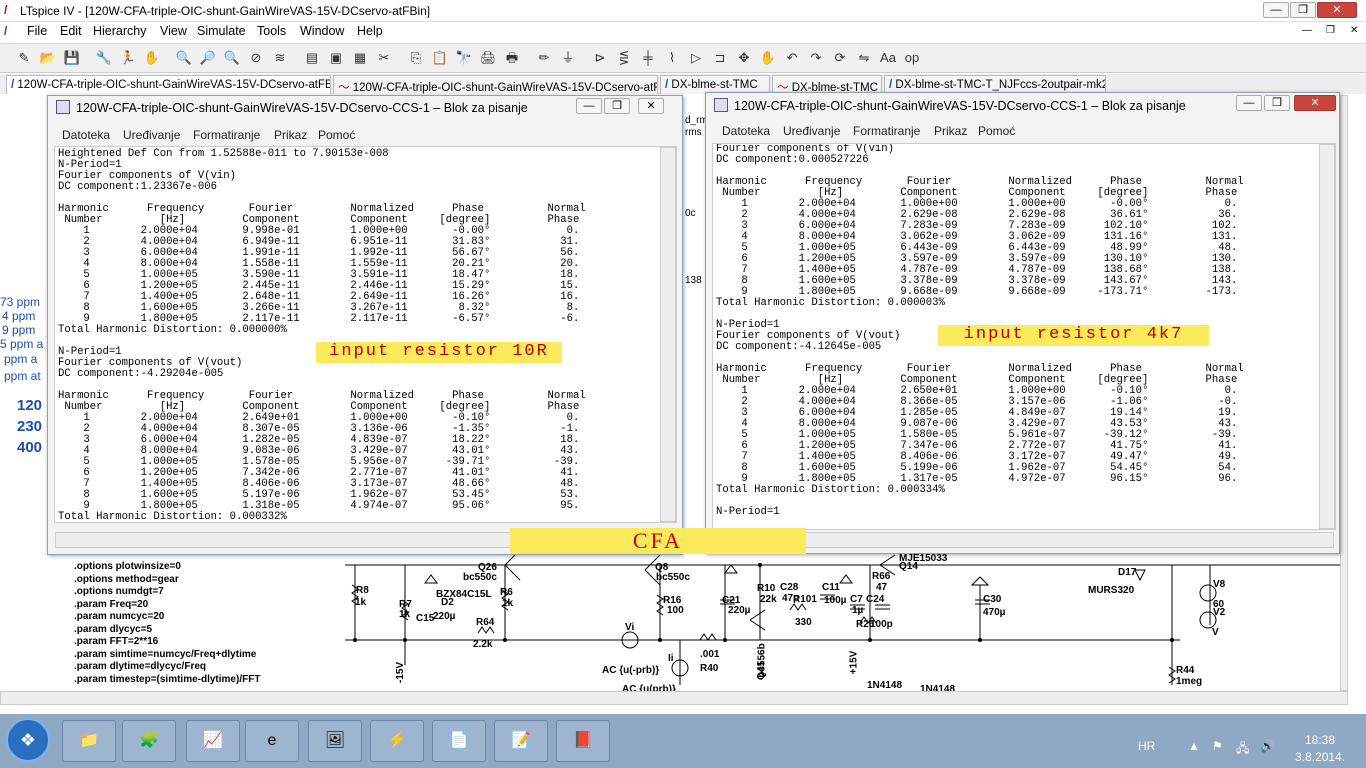 The image size is (1366, 768). Describe the element at coordinates (544, 58) in the screenshot. I see `print-preview-icon: ✏` at that location.